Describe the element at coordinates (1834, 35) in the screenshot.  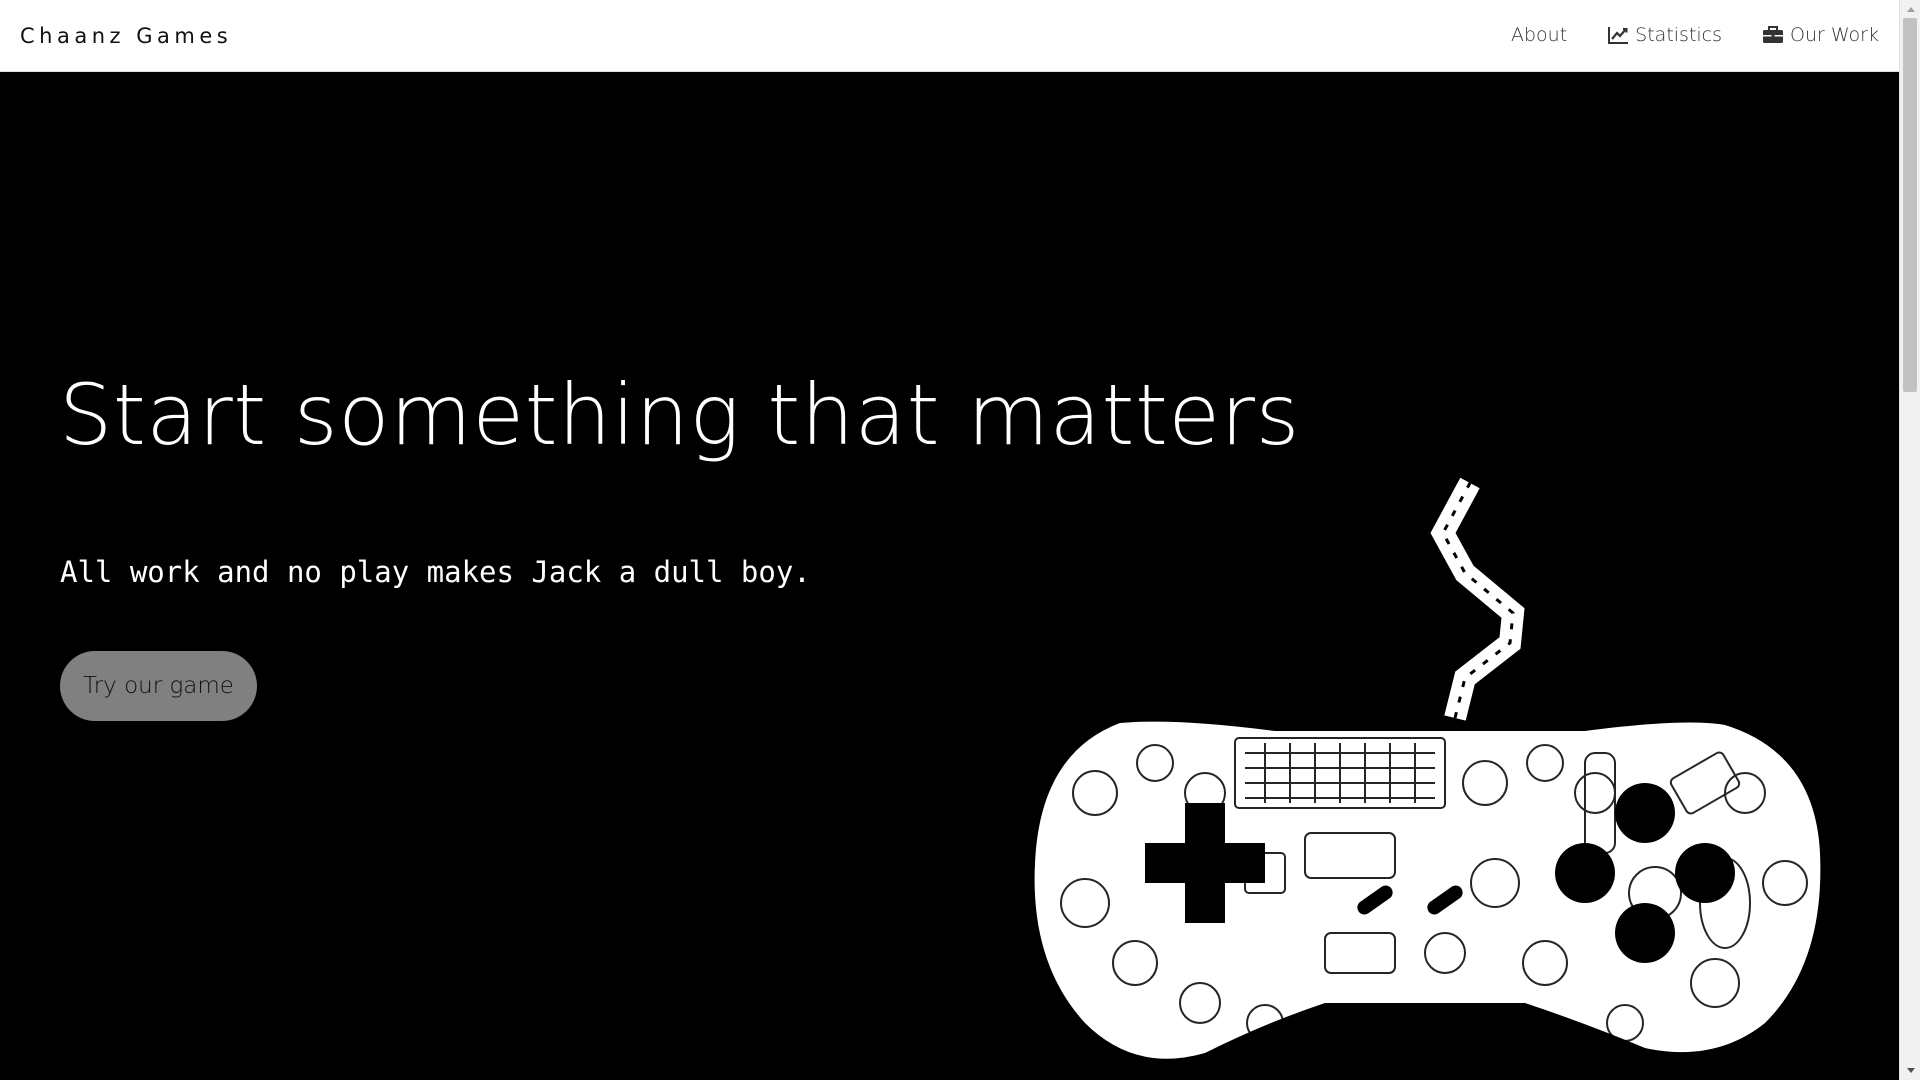
I see `nav-item-label: Our Work` at that location.